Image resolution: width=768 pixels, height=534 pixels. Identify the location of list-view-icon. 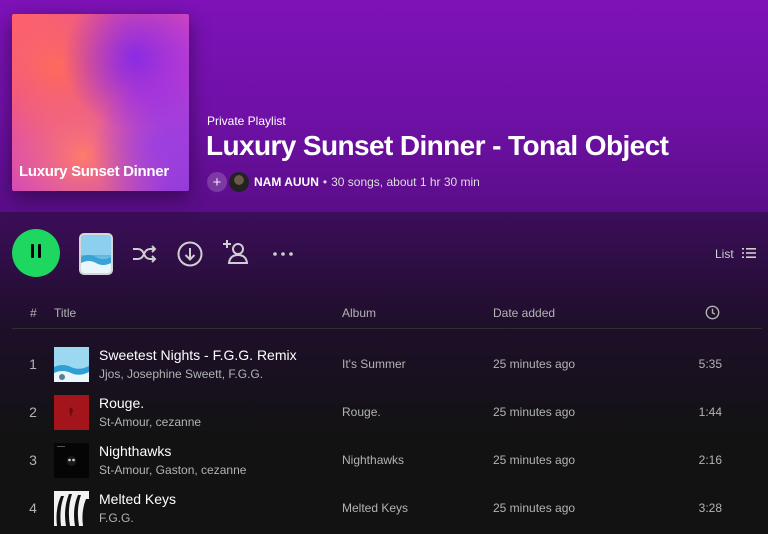
(749, 253).